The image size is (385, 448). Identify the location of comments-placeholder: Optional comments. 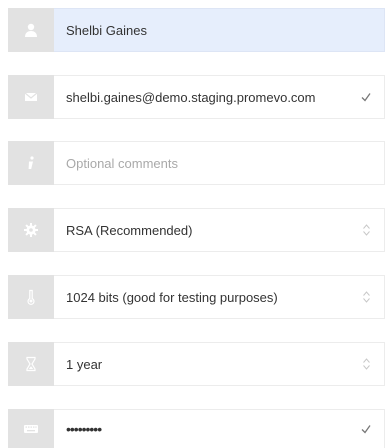
(122, 163).